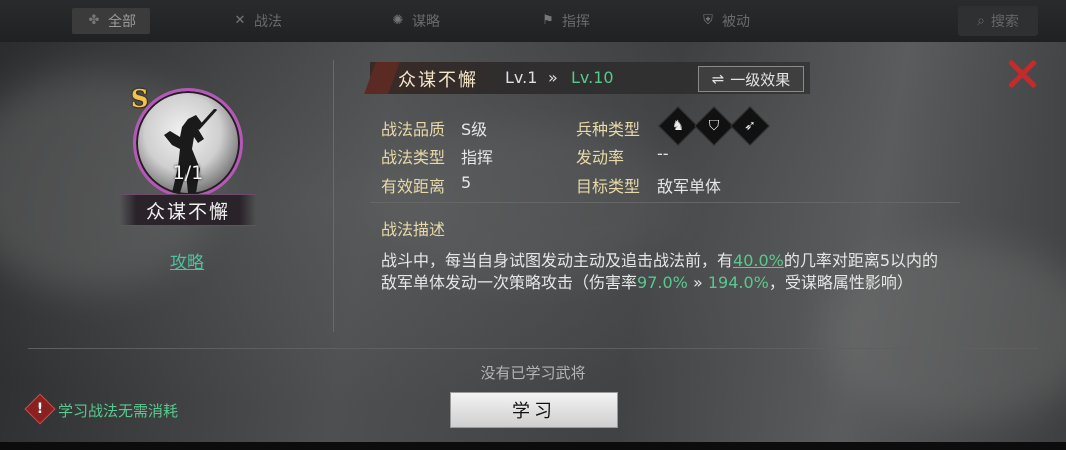 The width and height of the screenshot is (1066, 450). I want to click on swap-icon: ⇌, so click(718, 79).